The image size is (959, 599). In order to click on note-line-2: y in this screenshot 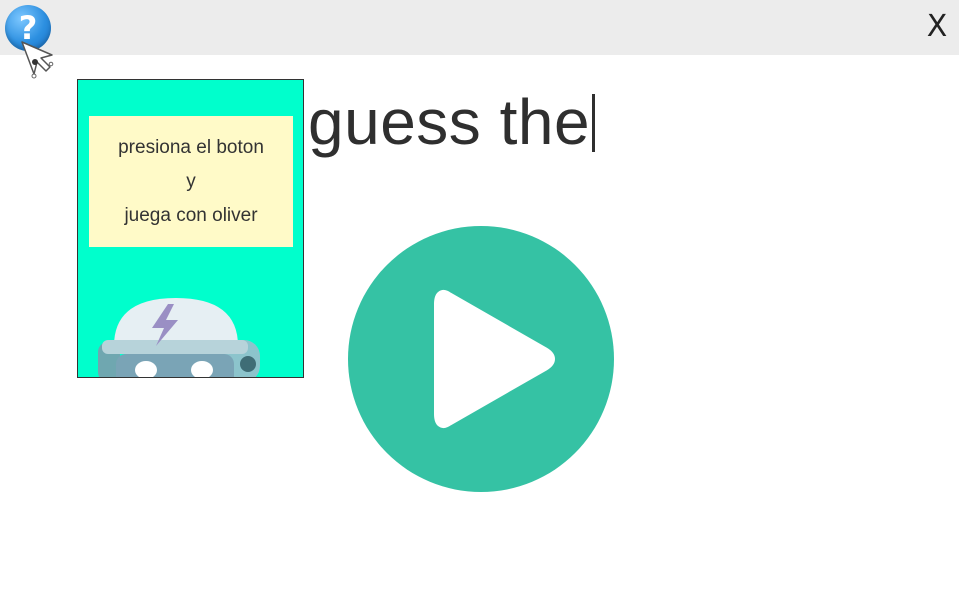, I will do `click(191, 181)`.